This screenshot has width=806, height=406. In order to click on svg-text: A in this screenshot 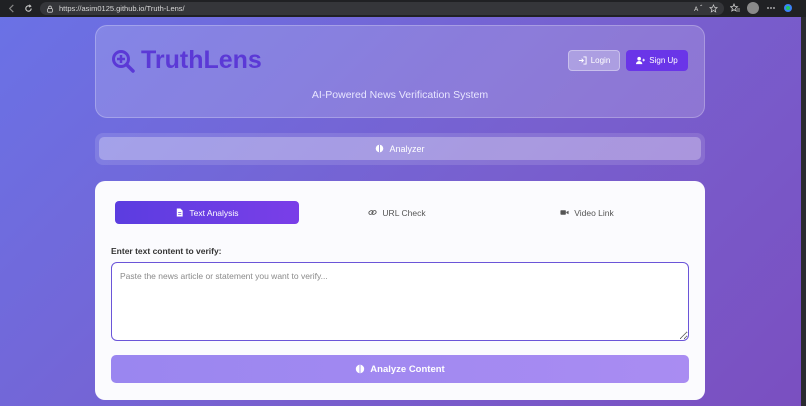, I will do `click(696, 9)`.